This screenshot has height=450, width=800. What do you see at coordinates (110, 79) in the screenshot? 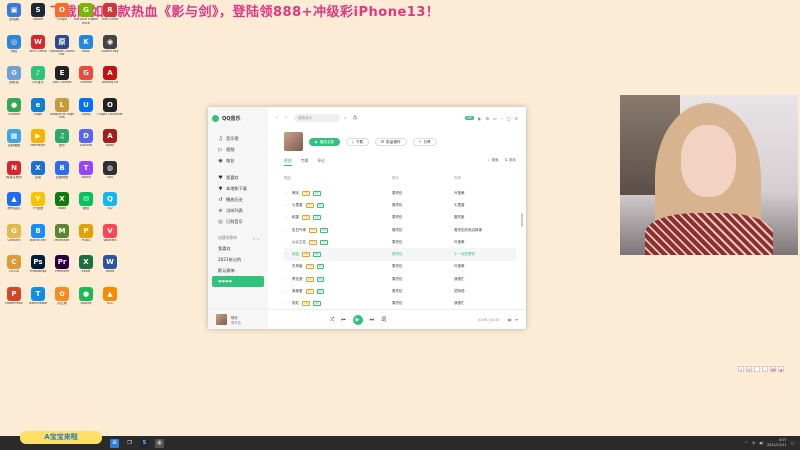
I see `desktop-icon: A Among Us` at bounding box center [110, 79].